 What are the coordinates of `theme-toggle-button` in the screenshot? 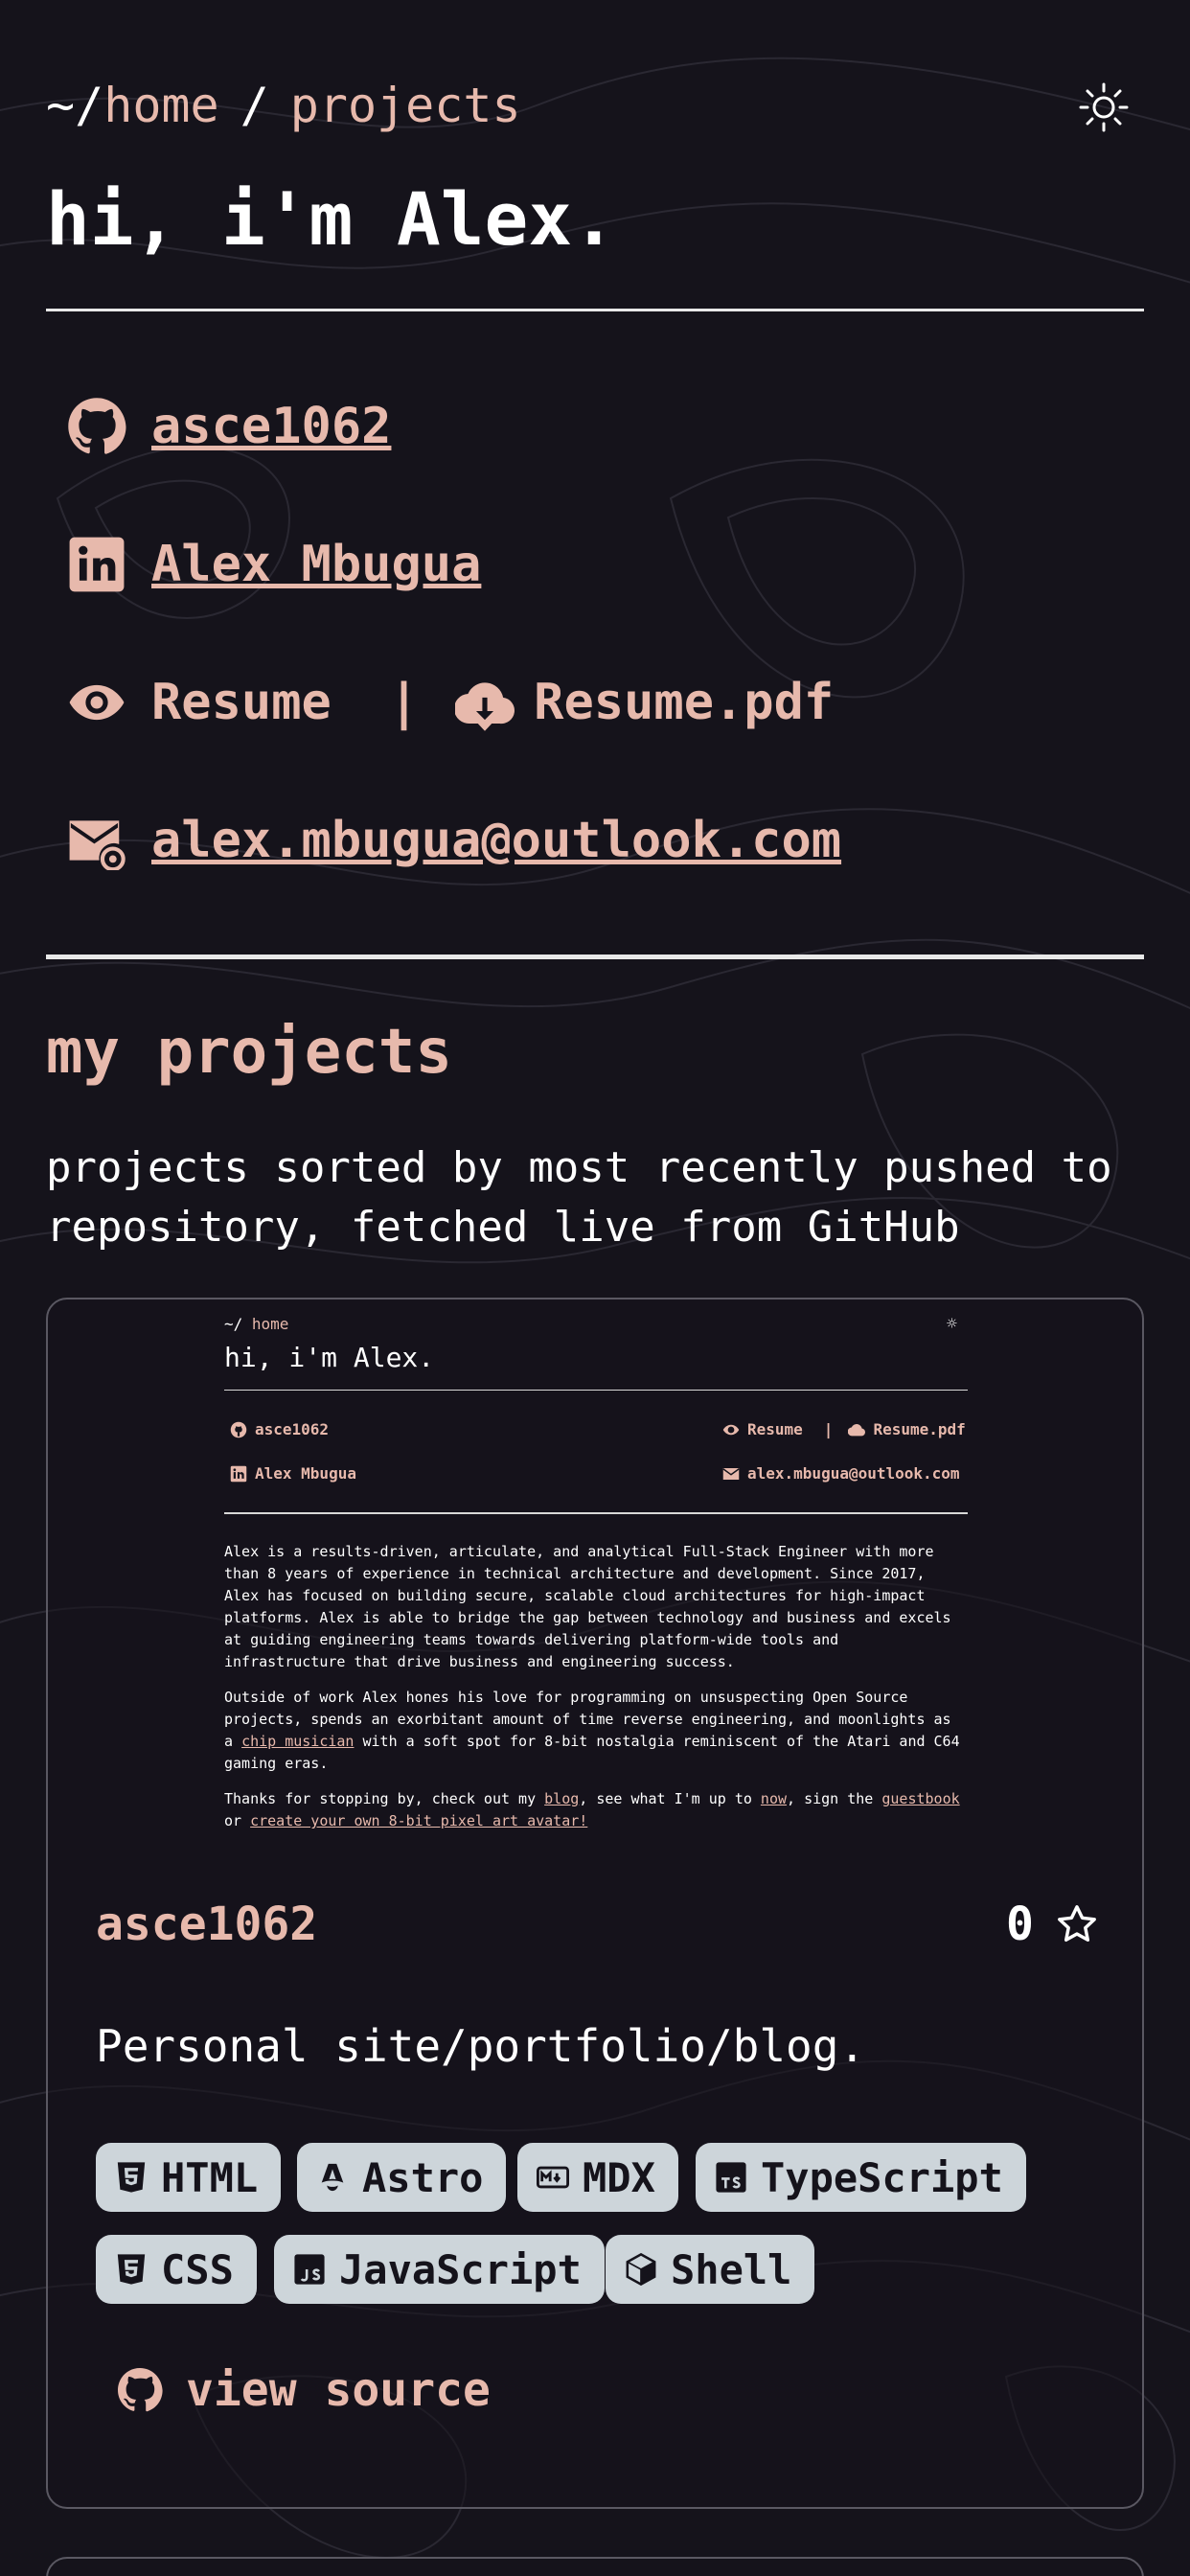 It's located at (1104, 107).